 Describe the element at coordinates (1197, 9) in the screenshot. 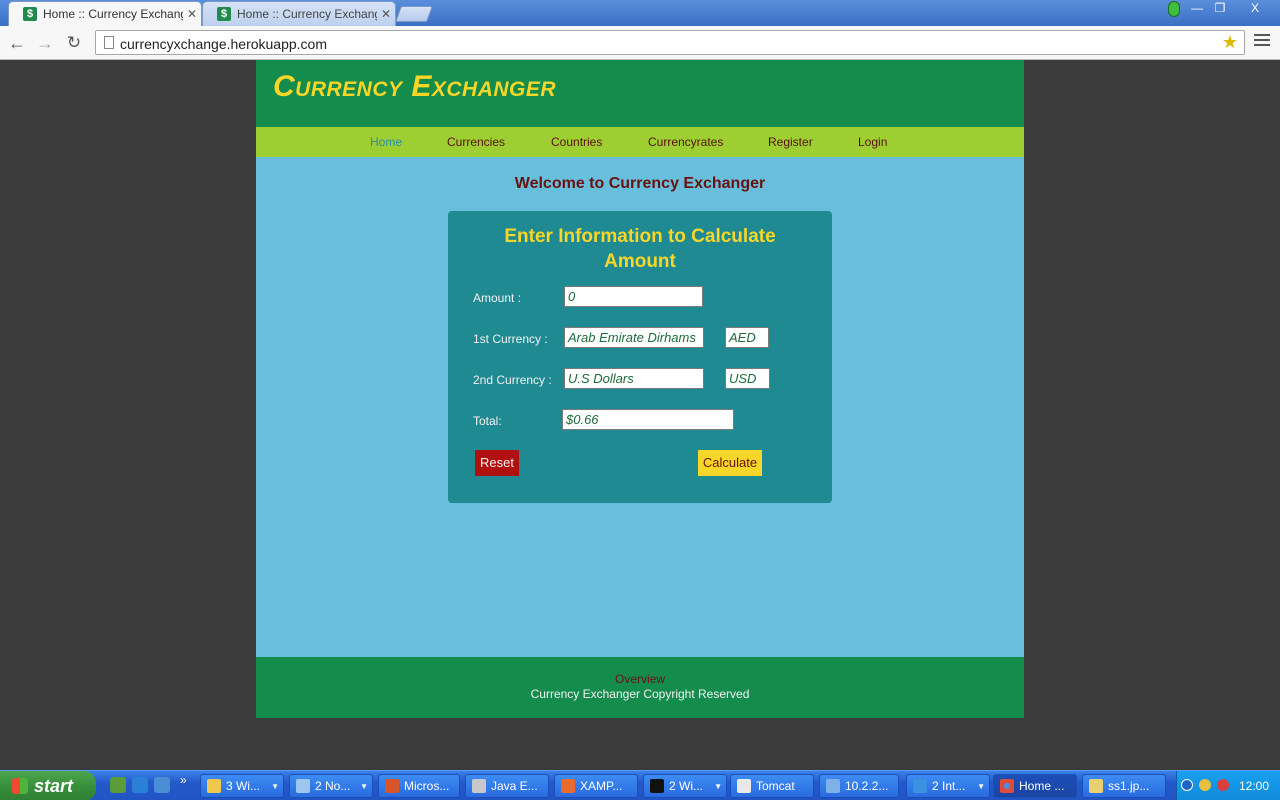

I see `minimize-button: —` at that location.